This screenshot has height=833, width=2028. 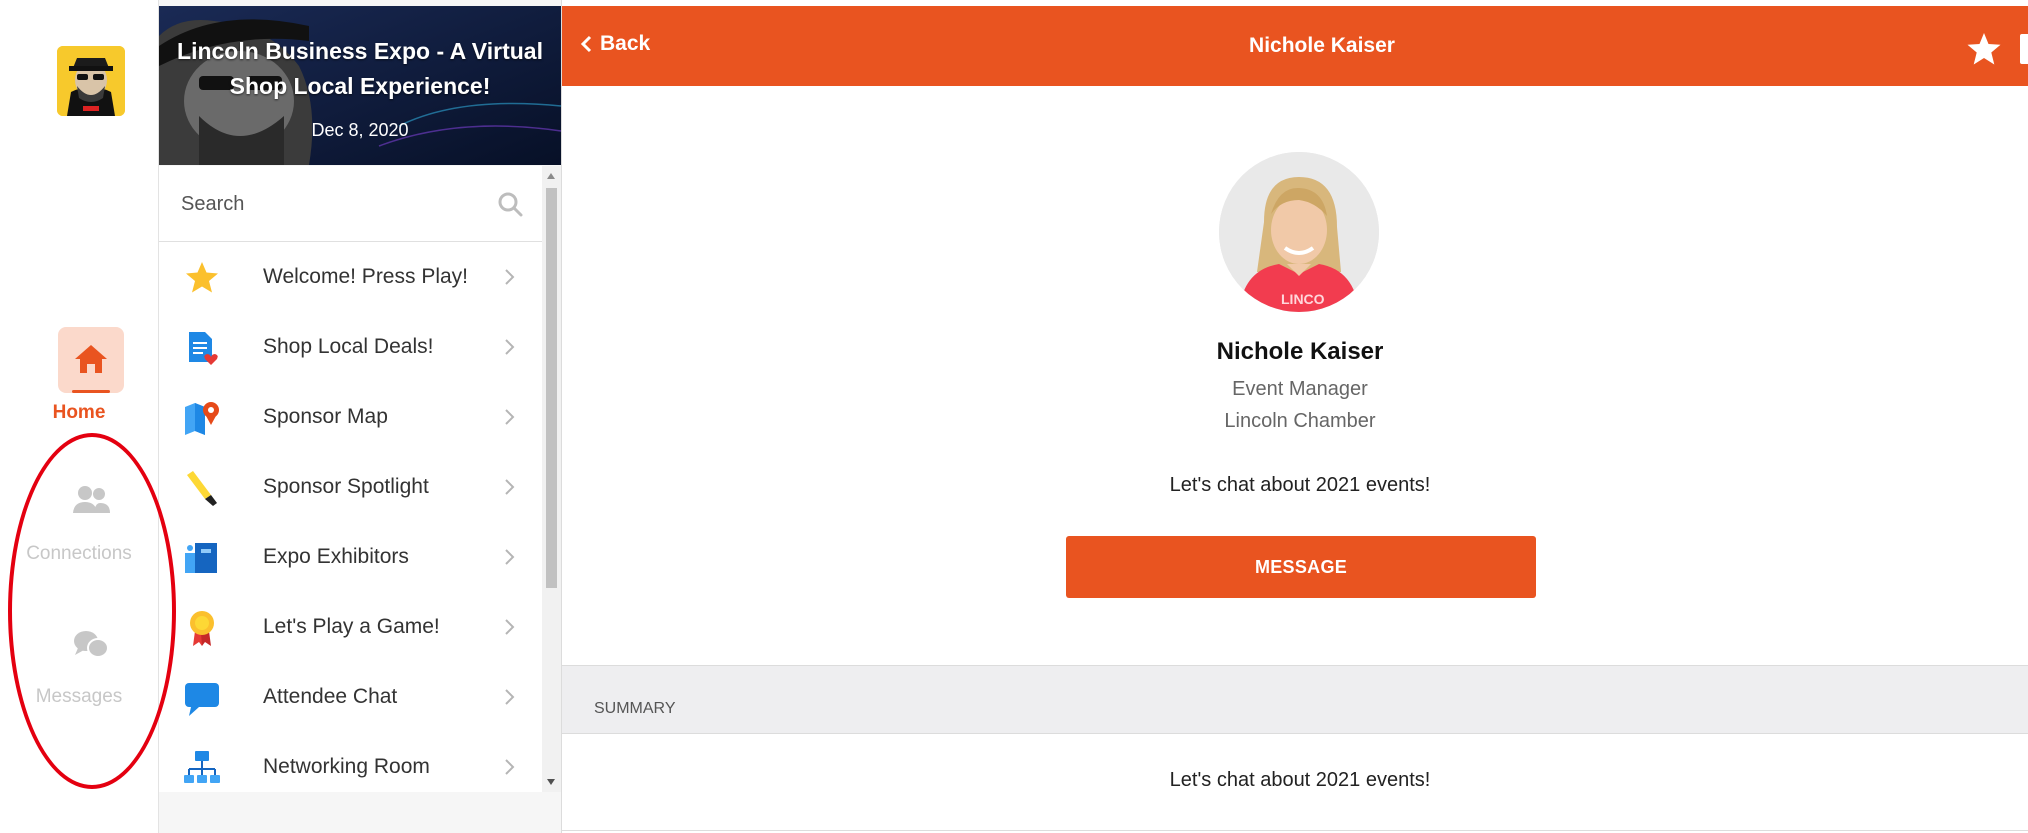 I want to click on menu-item-sponsor-spotlight: Sponsor Spotlight, so click(x=350, y=487).